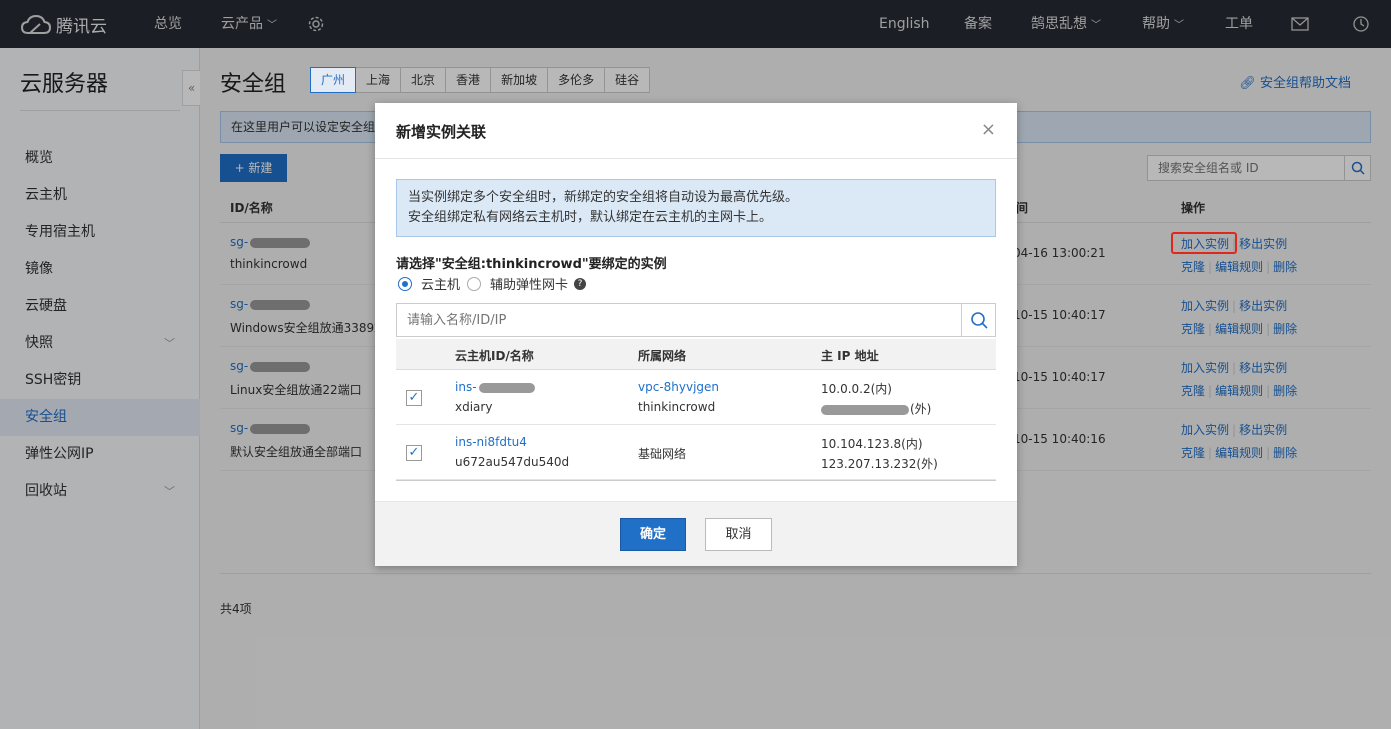 This screenshot has height=729, width=1391. What do you see at coordinates (696, 533) in the screenshot?
I see `dialog-footer: 确定 取消` at bounding box center [696, 533].